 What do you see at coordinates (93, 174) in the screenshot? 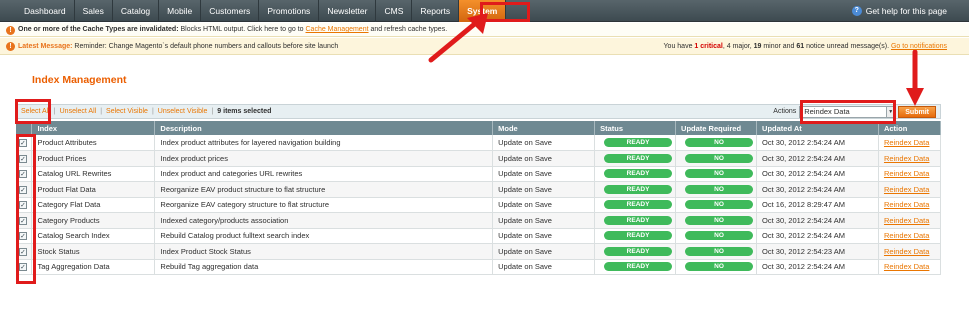
I see `index-name: Catalog URL Rewrites` at bounding box center [93, 174].